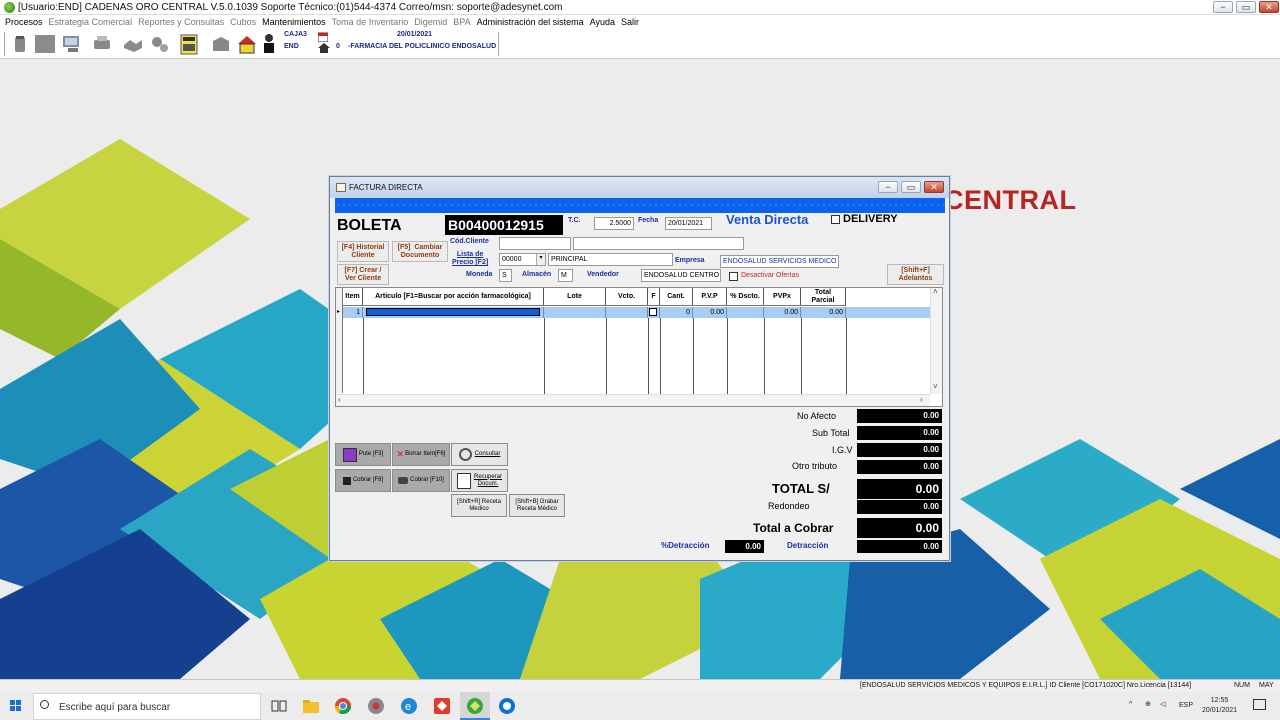  What do you see at coordinates (363, 454) in the screenshot?
I see `pute-button: Pute [F3]` at bounding box center [363, 454].